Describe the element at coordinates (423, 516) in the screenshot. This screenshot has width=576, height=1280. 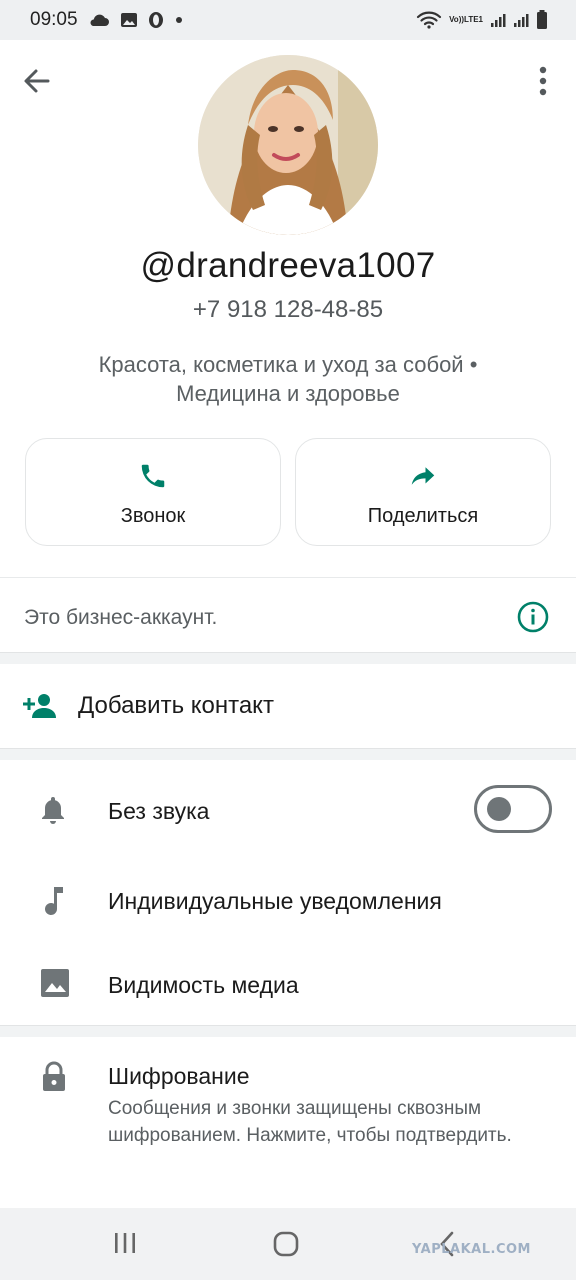
I see `share-label: Поделиться` at that location.